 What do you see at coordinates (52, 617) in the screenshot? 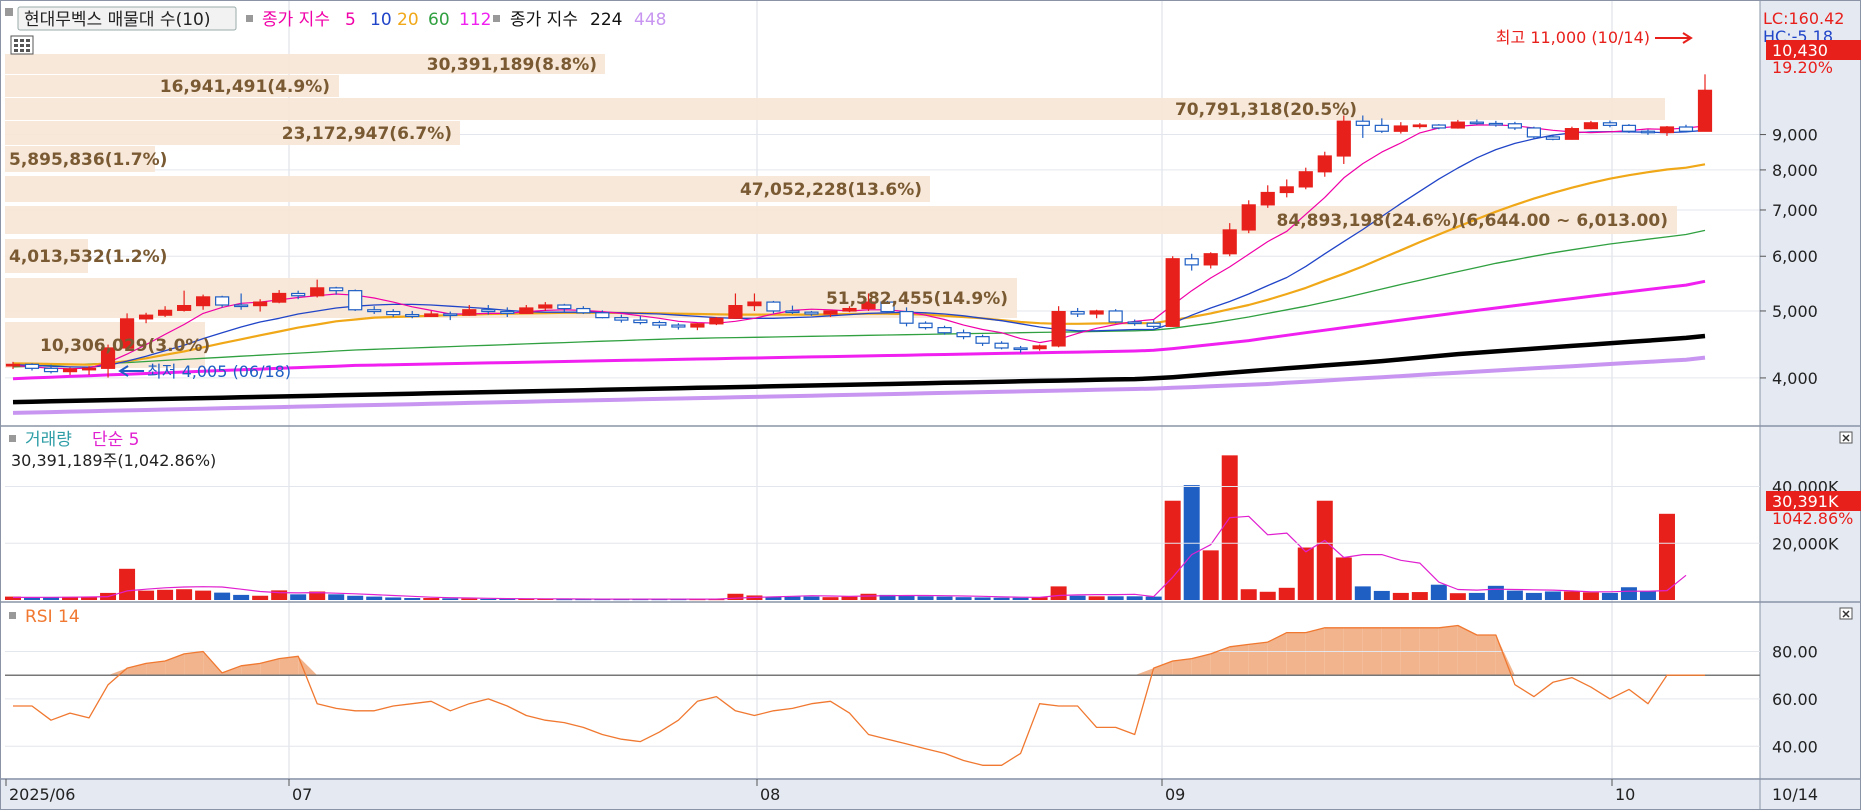
I see `rsi-panel-title: RSI 14` at bounding box center [52, 617].